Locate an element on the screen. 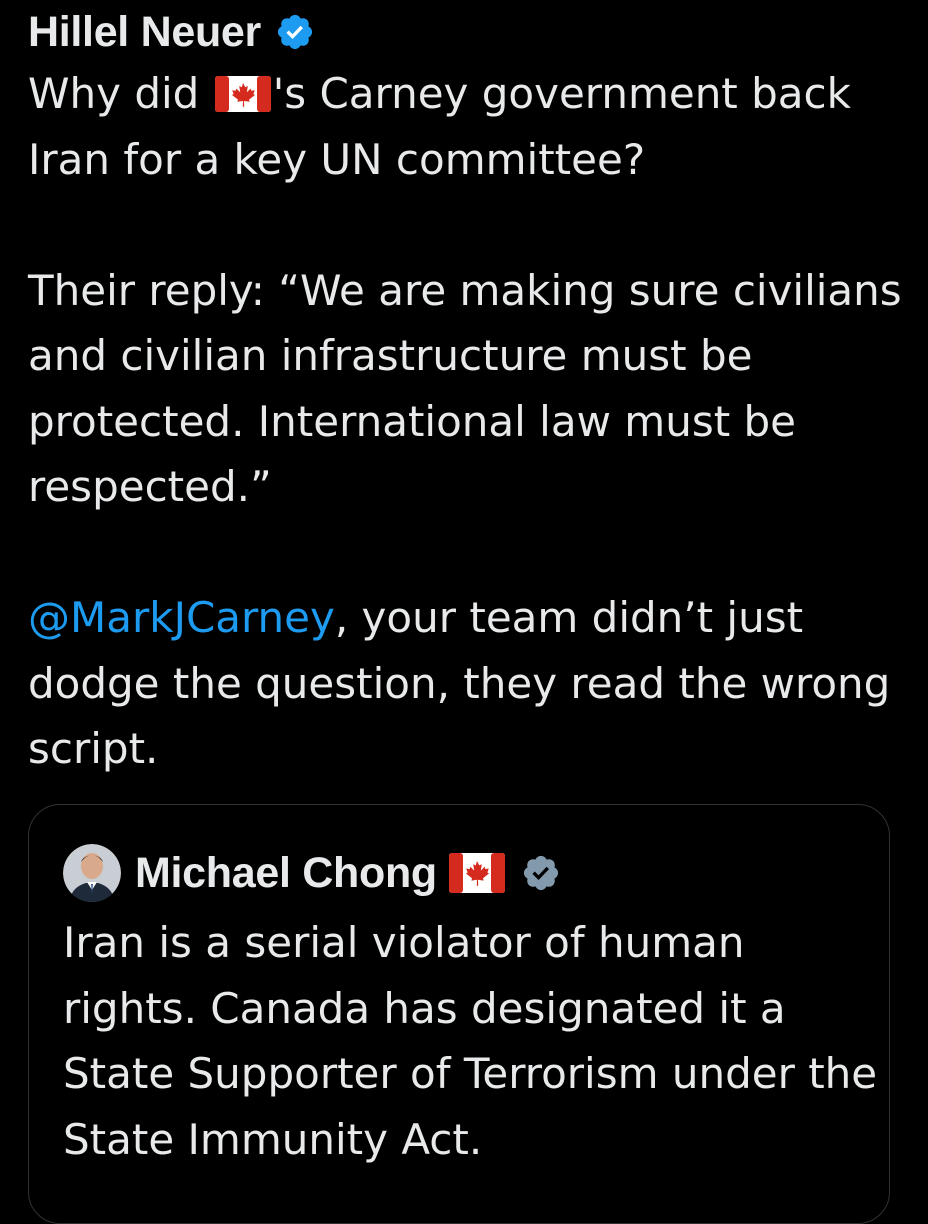 This screenshot has width=928, height=1224. avatar is located at coordinates (92, 873).